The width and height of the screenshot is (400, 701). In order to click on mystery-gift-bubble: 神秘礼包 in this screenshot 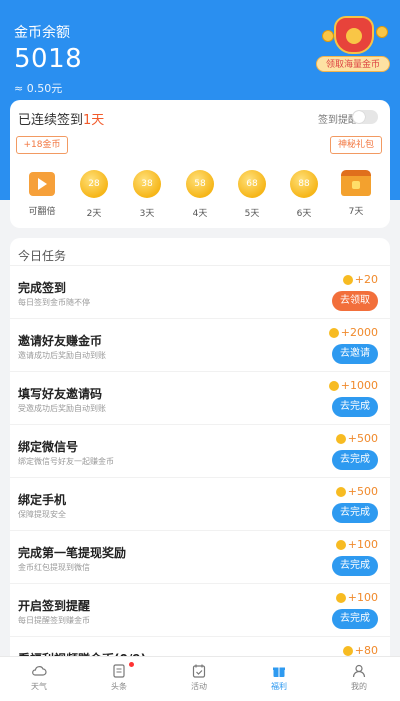, I will do `click(356, 145)`.